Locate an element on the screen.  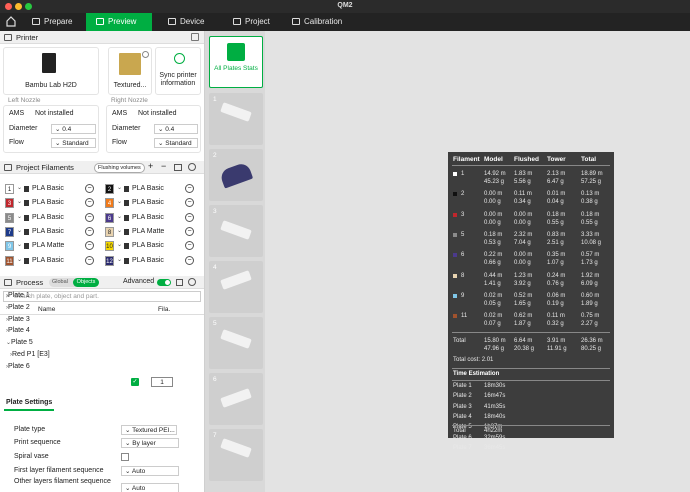
filament-color-swatch: 5 is located at coordinates (9, 217).